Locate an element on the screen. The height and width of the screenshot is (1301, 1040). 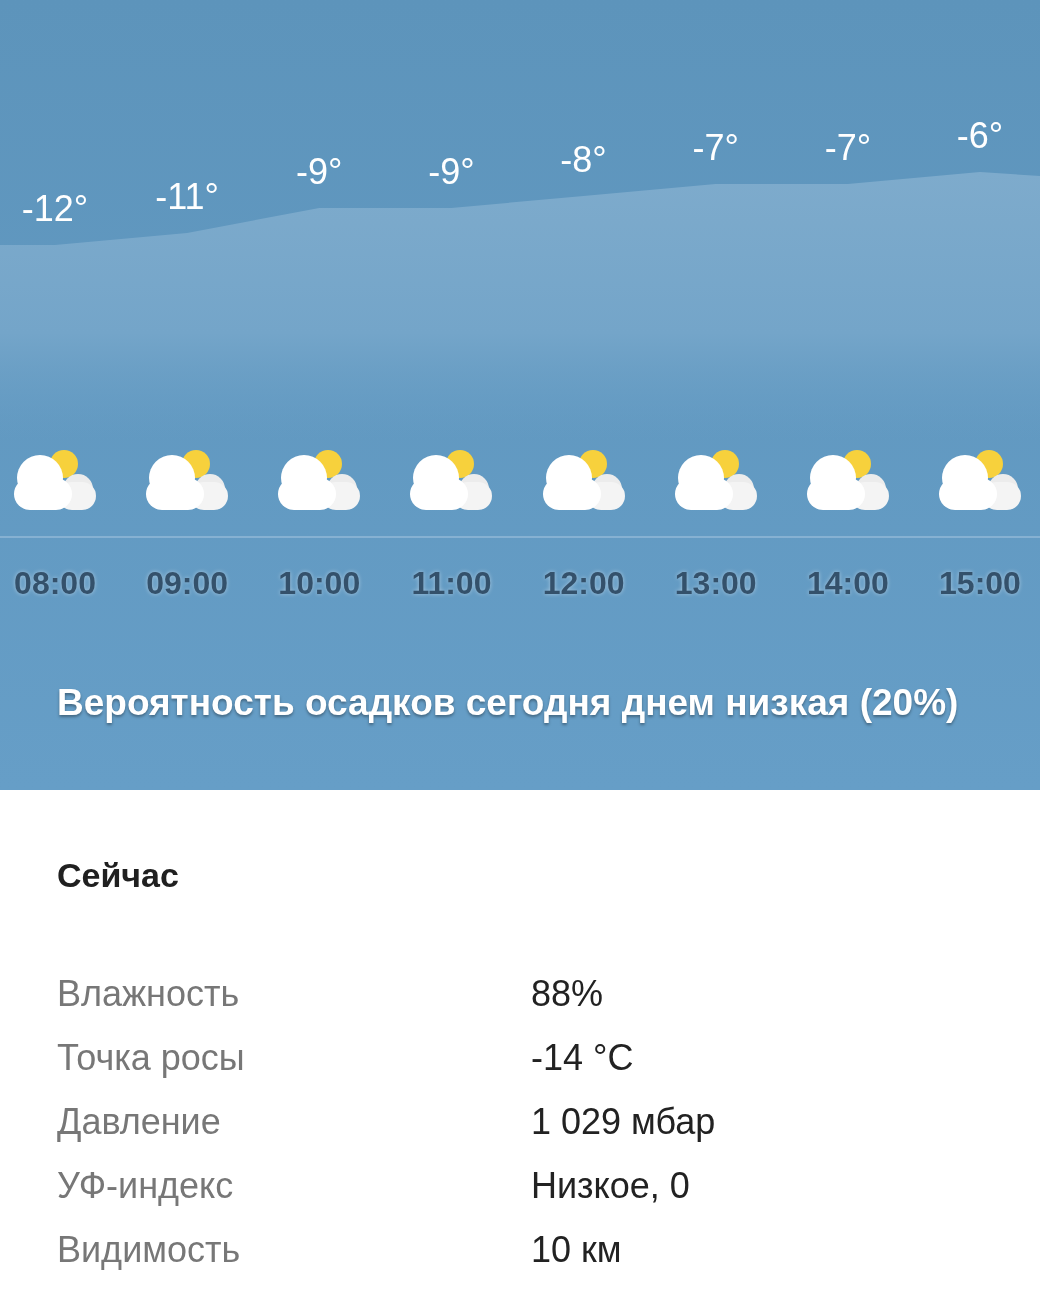
section-title: Сейчас is located at coordinates (118, 875).